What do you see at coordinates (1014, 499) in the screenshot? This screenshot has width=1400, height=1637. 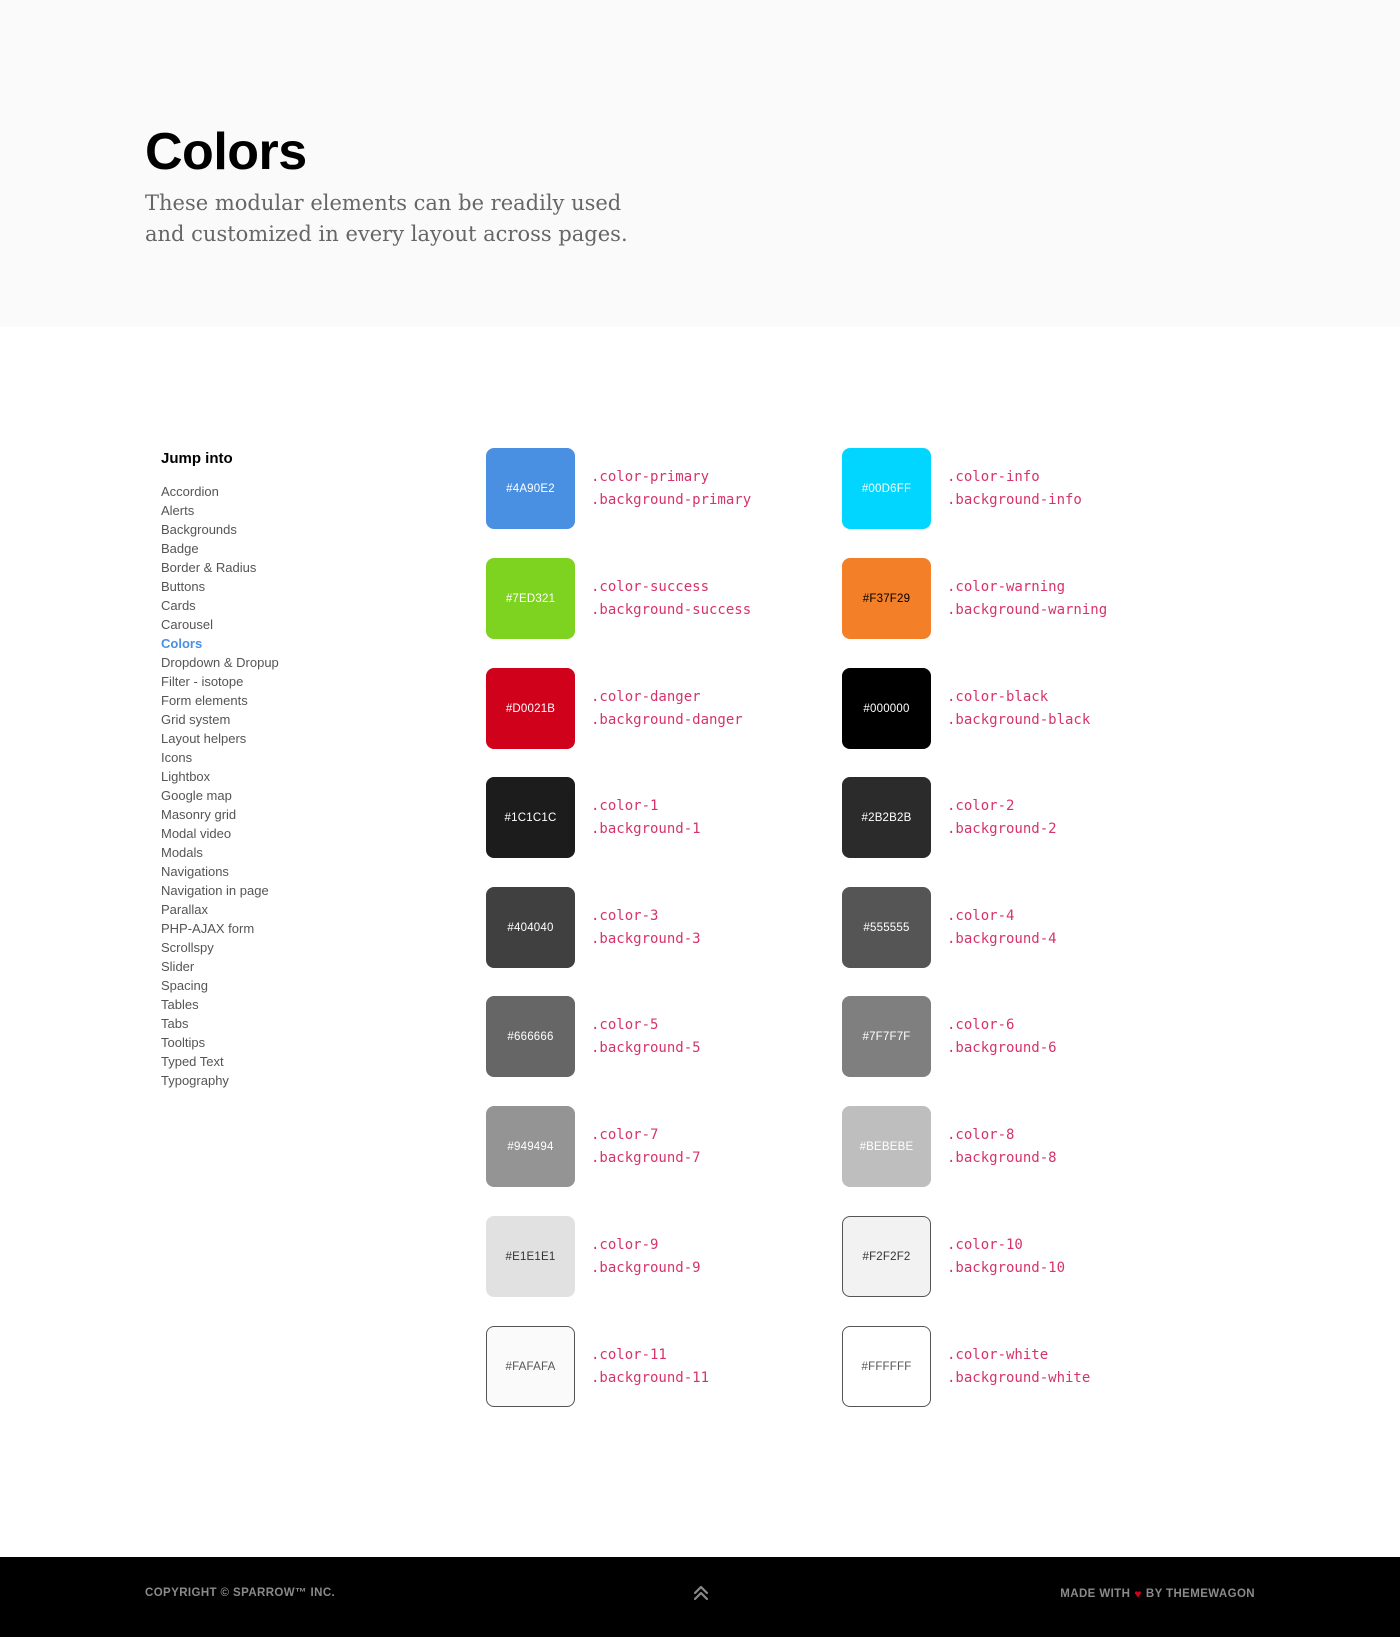 I see `background-class-name: .background-info` at bounding box center [1014, 499].